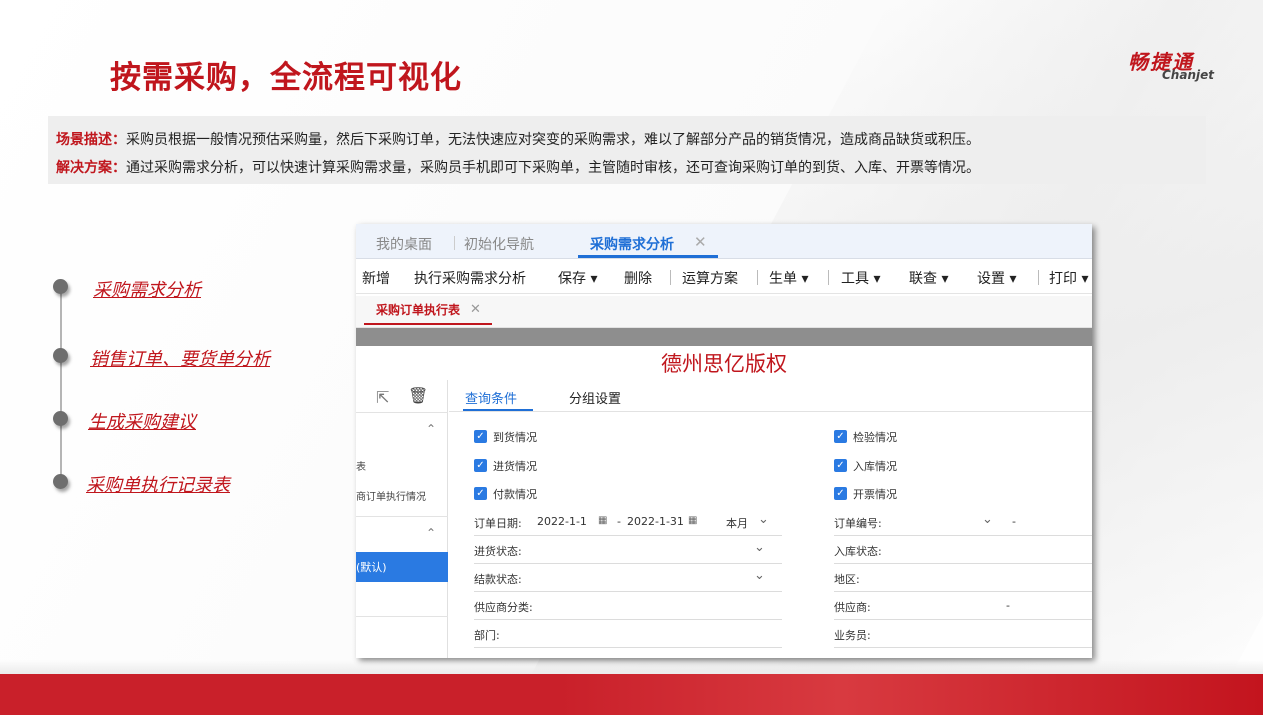 This screenshot has height=715, width=1263. I want to click on scheme-item: 表, so click(361, 465).